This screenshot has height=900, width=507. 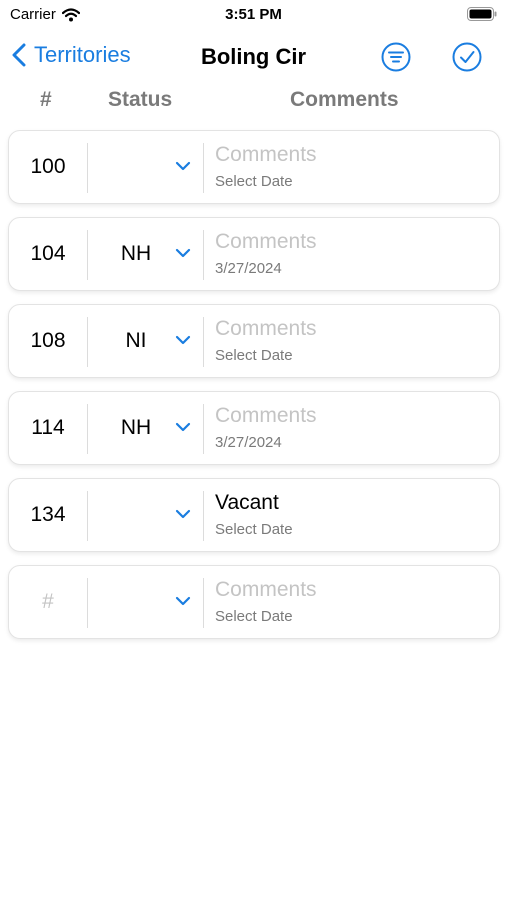 I want to click on house-row: 100 Comments Select Date, so click(x=254, y=167).